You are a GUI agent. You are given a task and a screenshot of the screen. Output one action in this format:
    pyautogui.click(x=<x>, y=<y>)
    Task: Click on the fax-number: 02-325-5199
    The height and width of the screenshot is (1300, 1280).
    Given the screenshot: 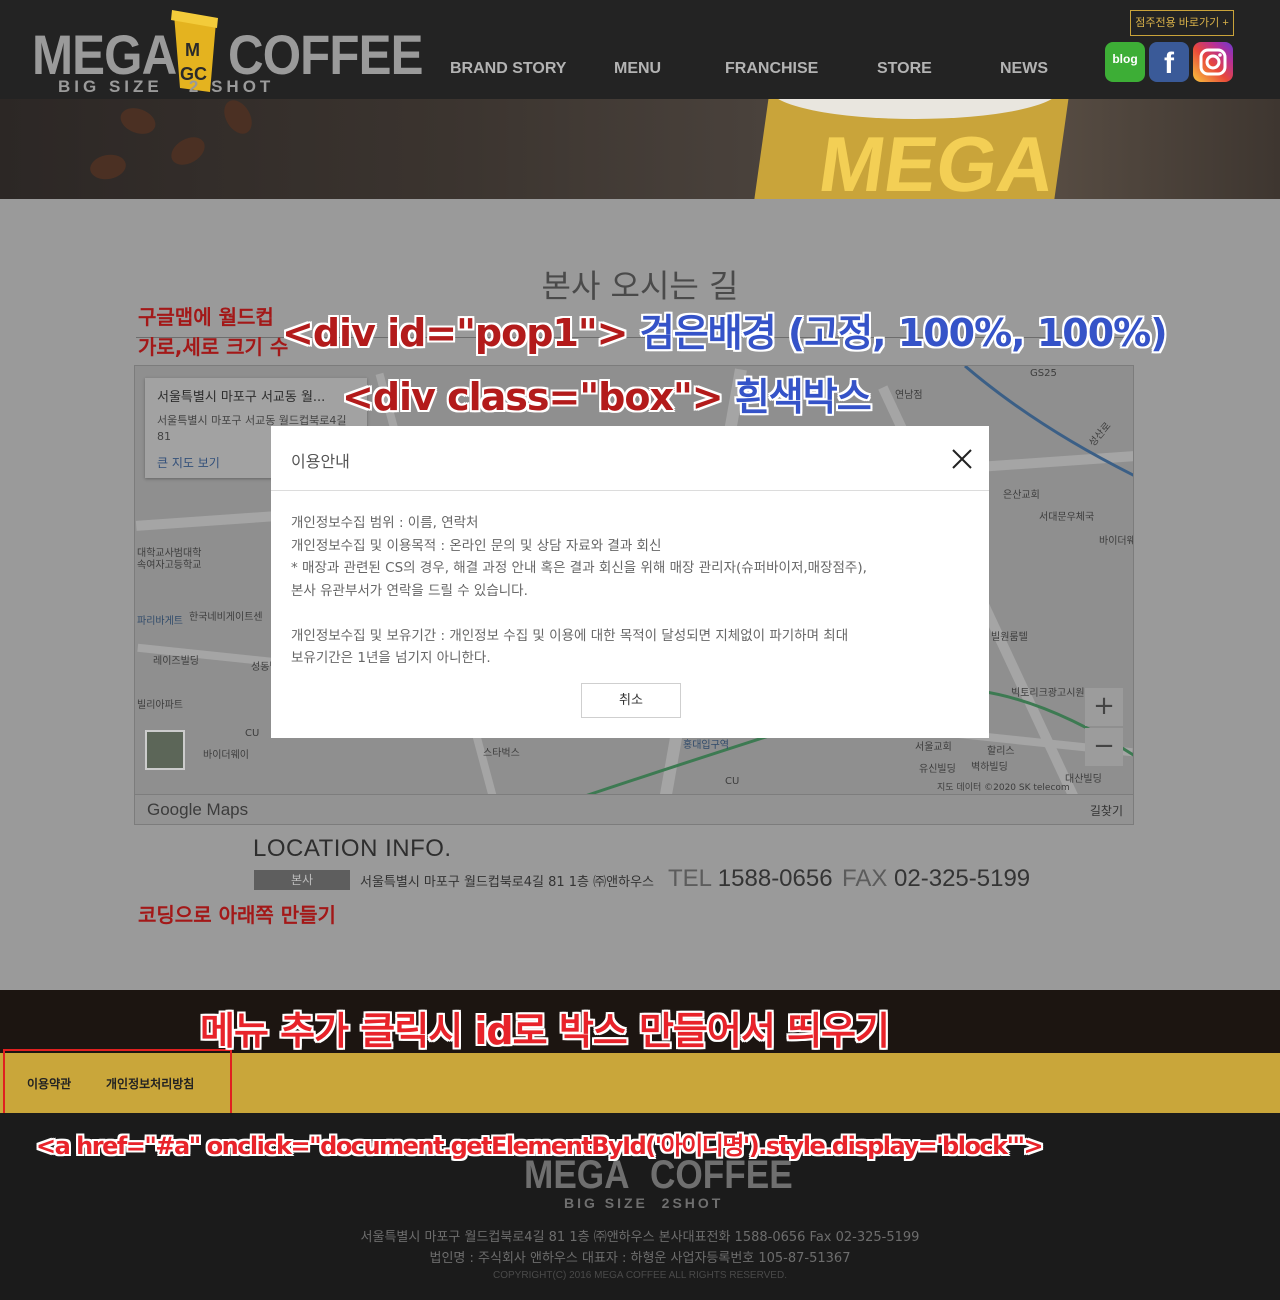 What is the action you would take?
    pyautogui.click(x=962, y=878)
    